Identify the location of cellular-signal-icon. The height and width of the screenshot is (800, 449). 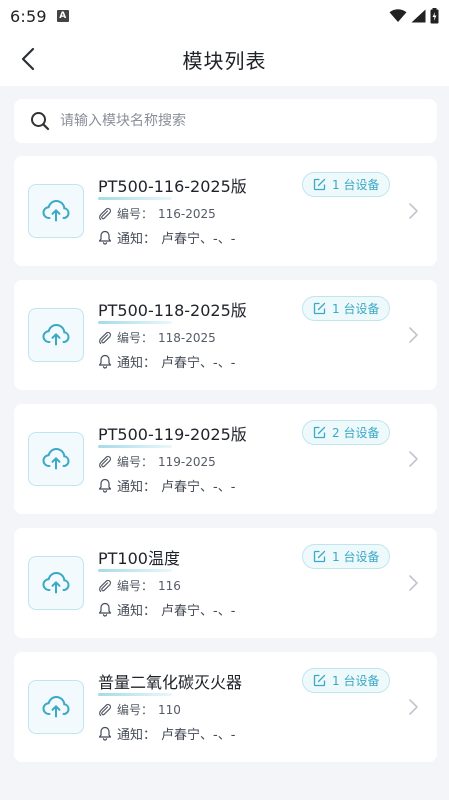
(418, 16).